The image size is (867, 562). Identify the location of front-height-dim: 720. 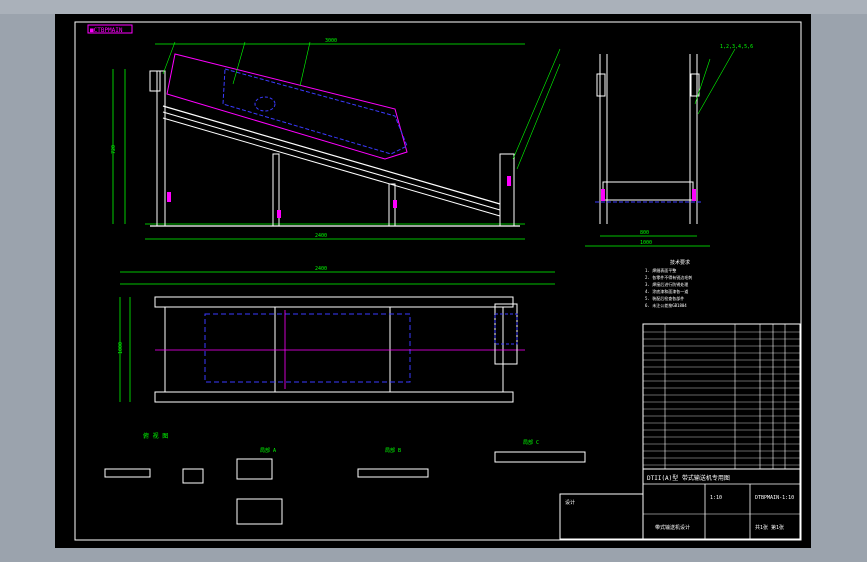
(114, 149).